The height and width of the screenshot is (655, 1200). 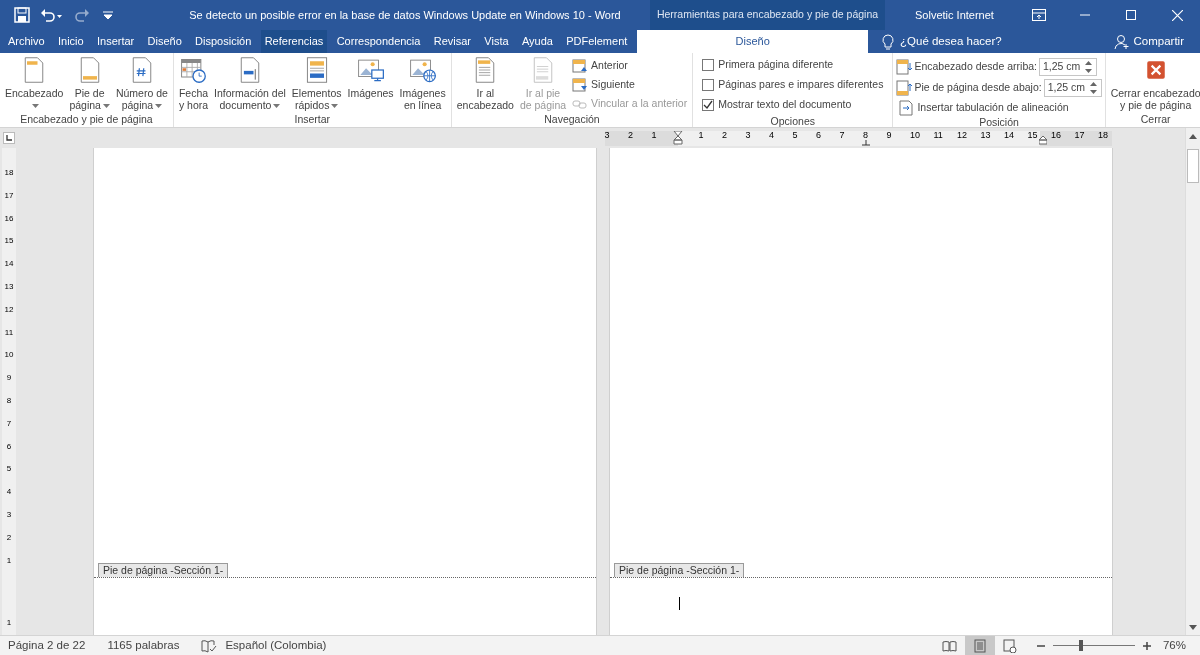 I want to click on ribbon-display-icon, so click(x=1039, y=15).